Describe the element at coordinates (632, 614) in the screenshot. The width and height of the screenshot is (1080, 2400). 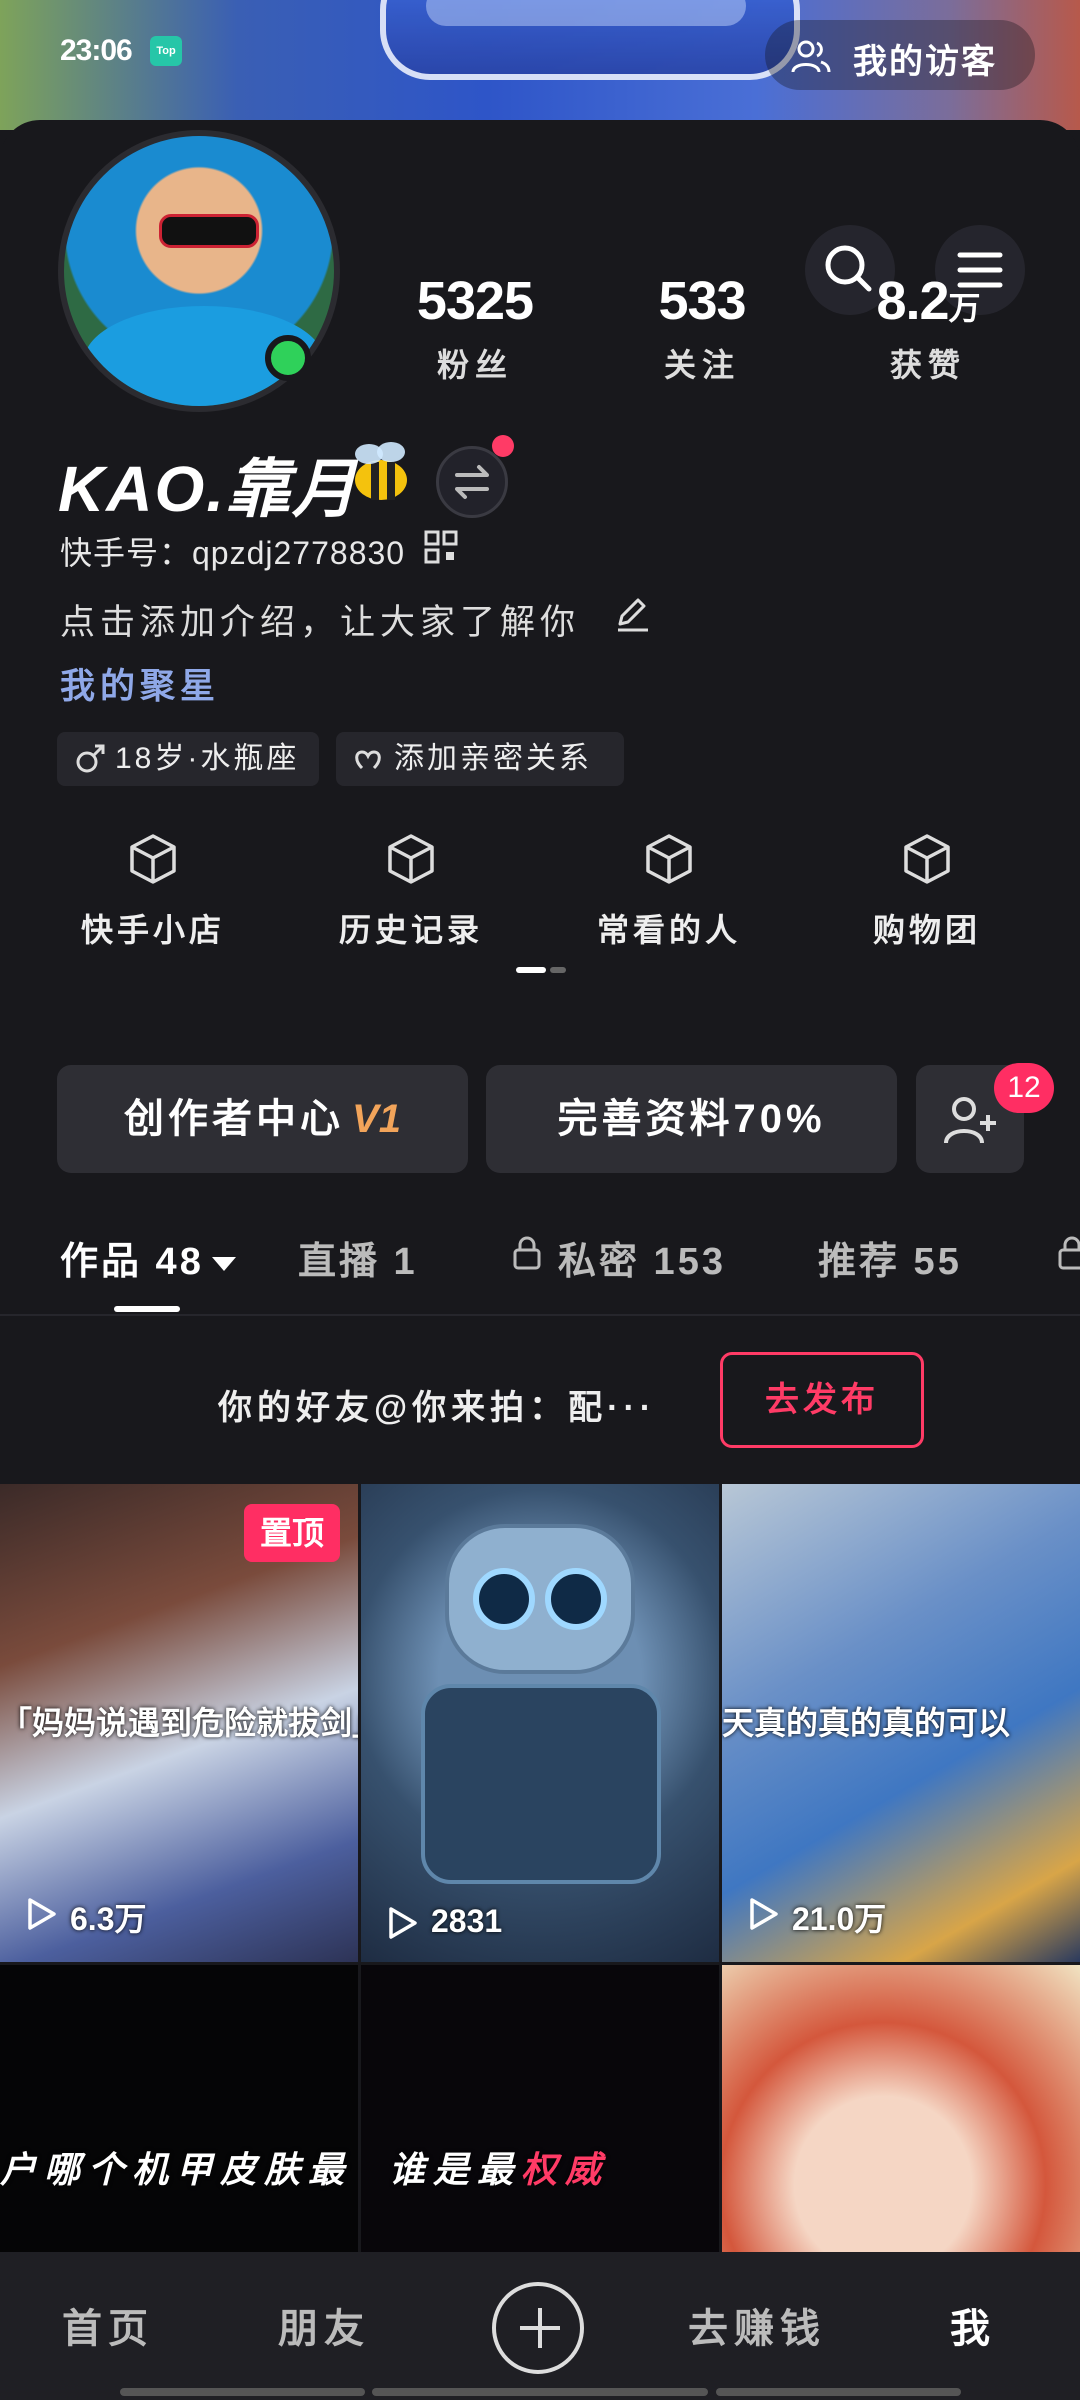
I see `edit-icon` at that location.